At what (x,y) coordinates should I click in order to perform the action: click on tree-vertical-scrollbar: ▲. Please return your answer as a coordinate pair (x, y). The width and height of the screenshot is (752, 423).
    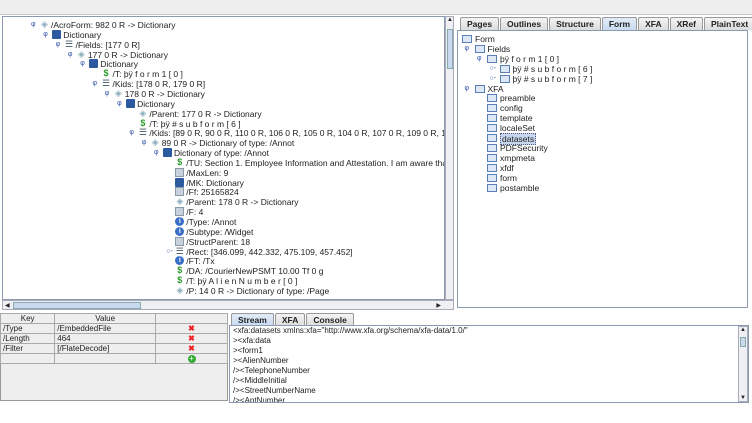
    Looking at the image, I should click on (449, 158).